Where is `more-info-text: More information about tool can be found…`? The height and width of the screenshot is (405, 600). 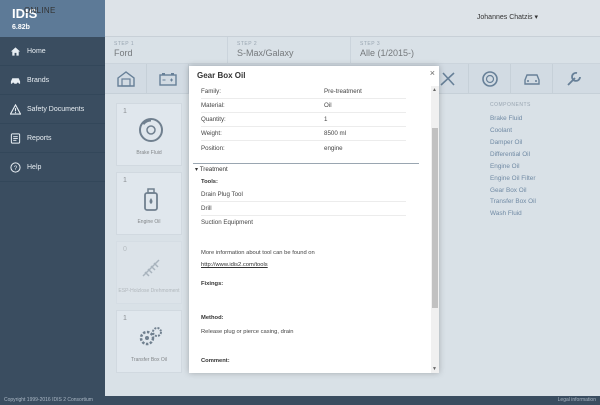
more-info-text: More information about tool can be found… is located at coordinates (258, 253).